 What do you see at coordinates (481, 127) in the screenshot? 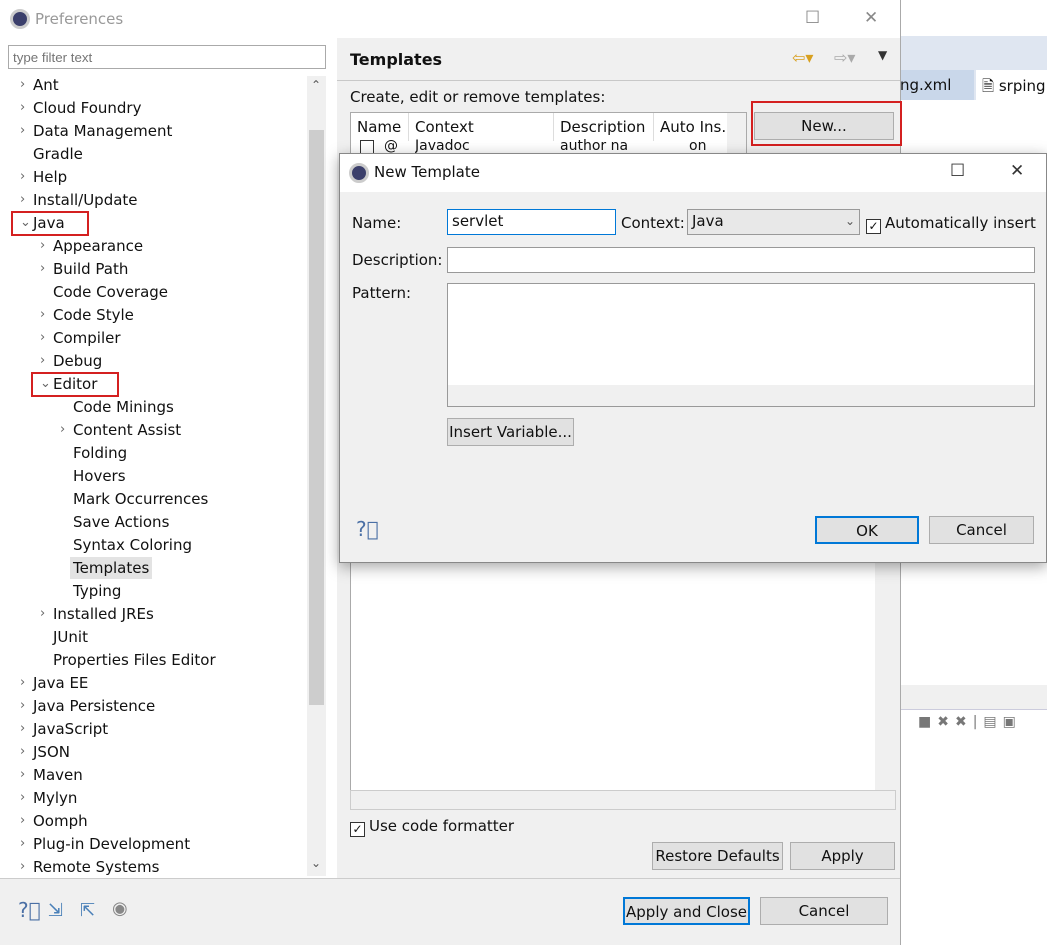
I see `column-header-context: Context` at bounding box center [481, 127].